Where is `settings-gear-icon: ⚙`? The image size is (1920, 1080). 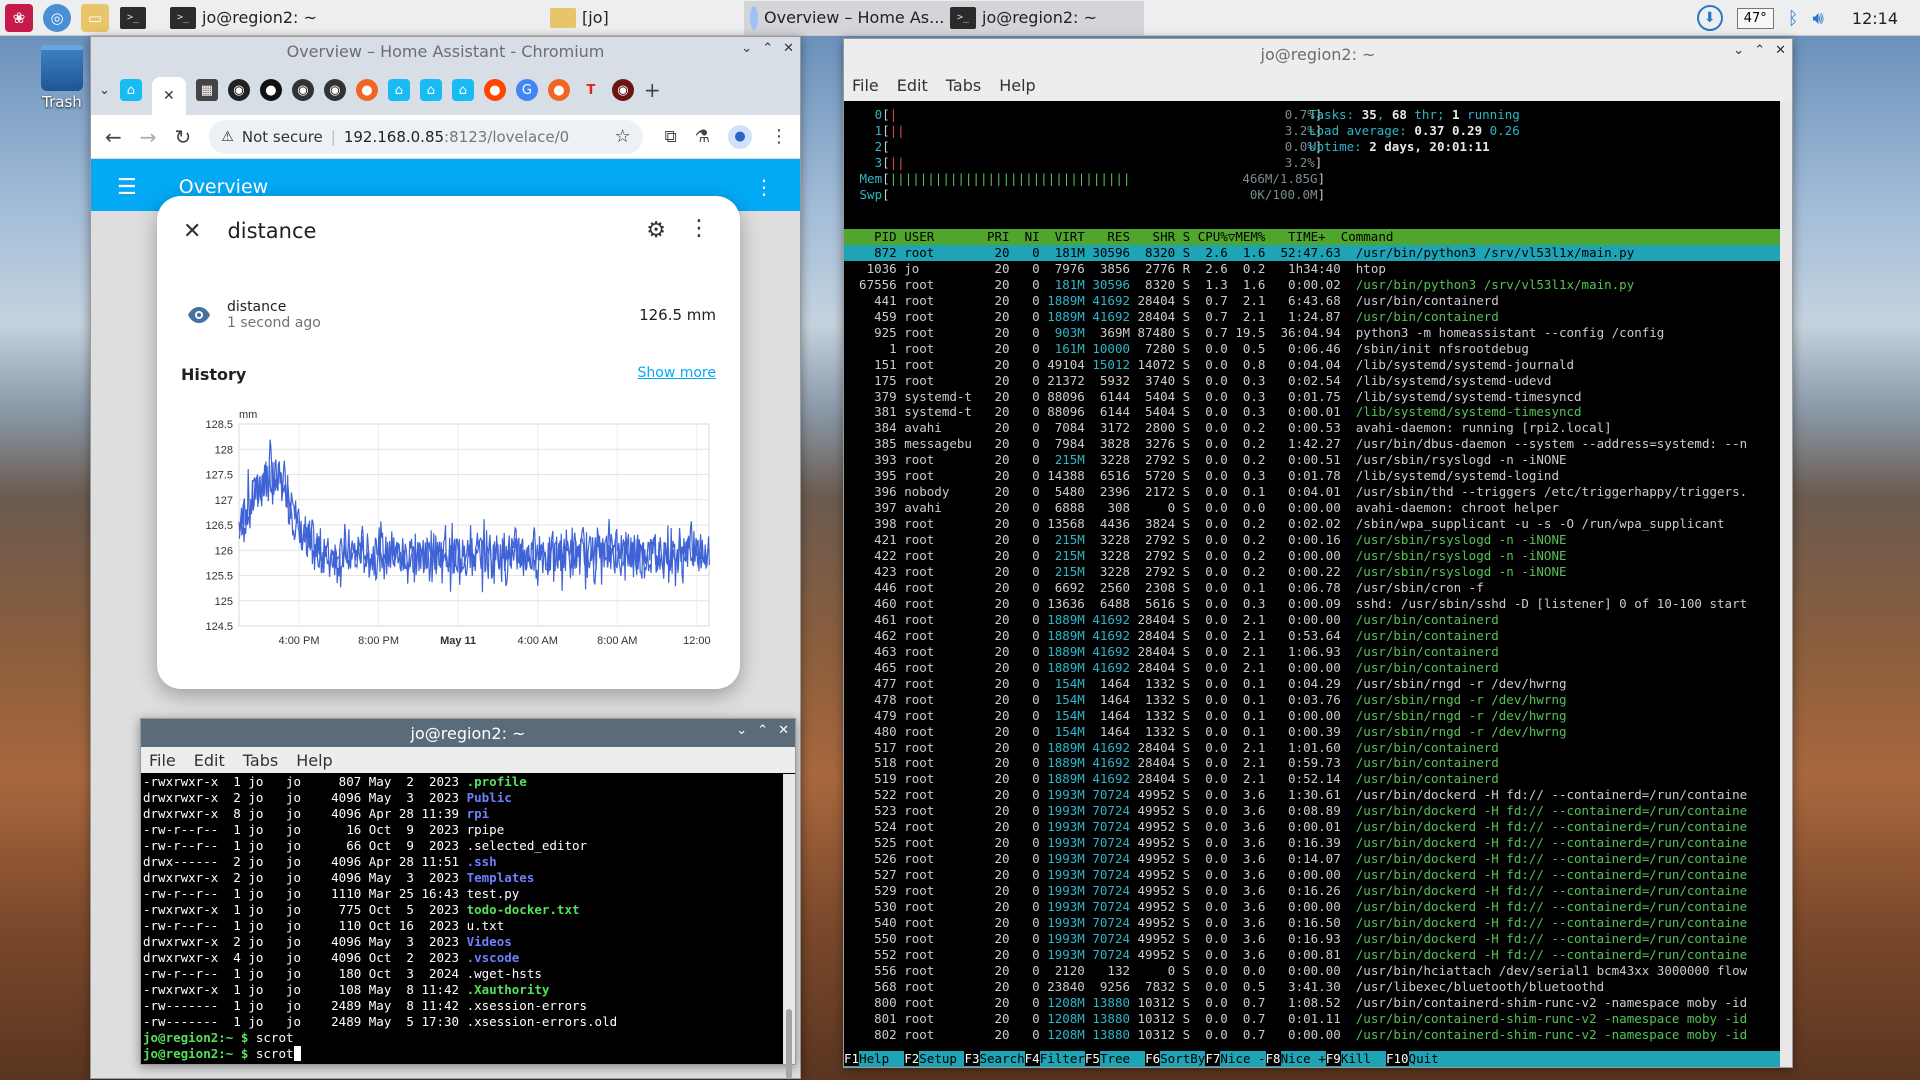
settings-gear-icon: ⚙ is located at coordinates (656, 230).